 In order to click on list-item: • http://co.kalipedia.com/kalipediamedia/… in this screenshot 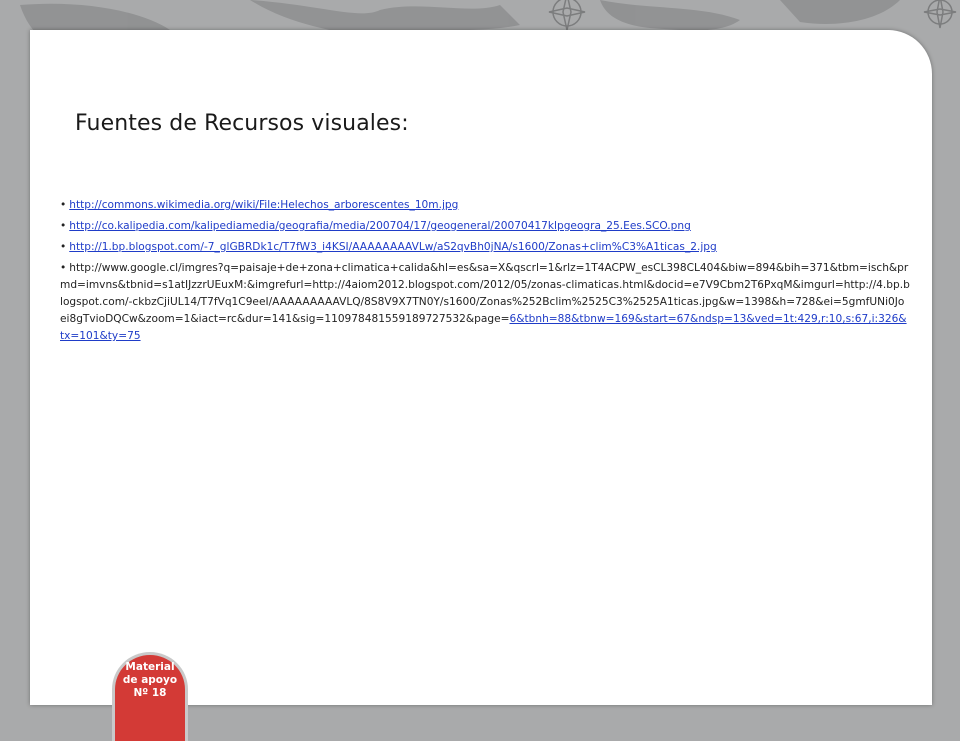, I will do `click(485, 226)`.